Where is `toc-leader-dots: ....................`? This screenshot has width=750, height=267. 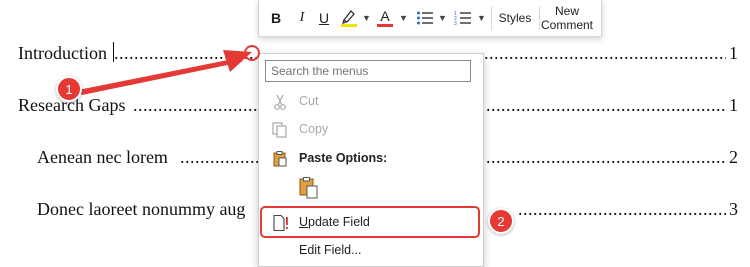 toc-leader-dots: .................... is located at coordinates (219, 157).